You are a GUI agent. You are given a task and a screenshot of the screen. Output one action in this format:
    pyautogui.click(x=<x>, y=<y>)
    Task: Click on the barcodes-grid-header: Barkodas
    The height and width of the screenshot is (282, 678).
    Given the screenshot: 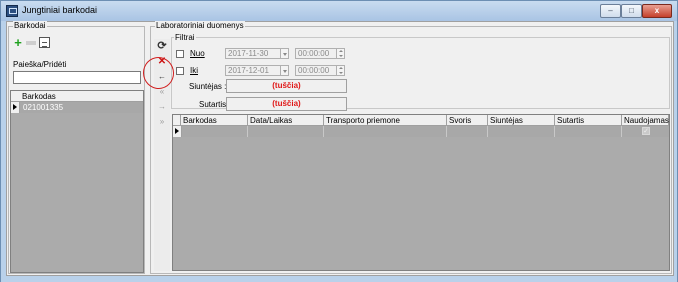 What is the action you would take?
    pyautogui.click(x=77, y=96)
    